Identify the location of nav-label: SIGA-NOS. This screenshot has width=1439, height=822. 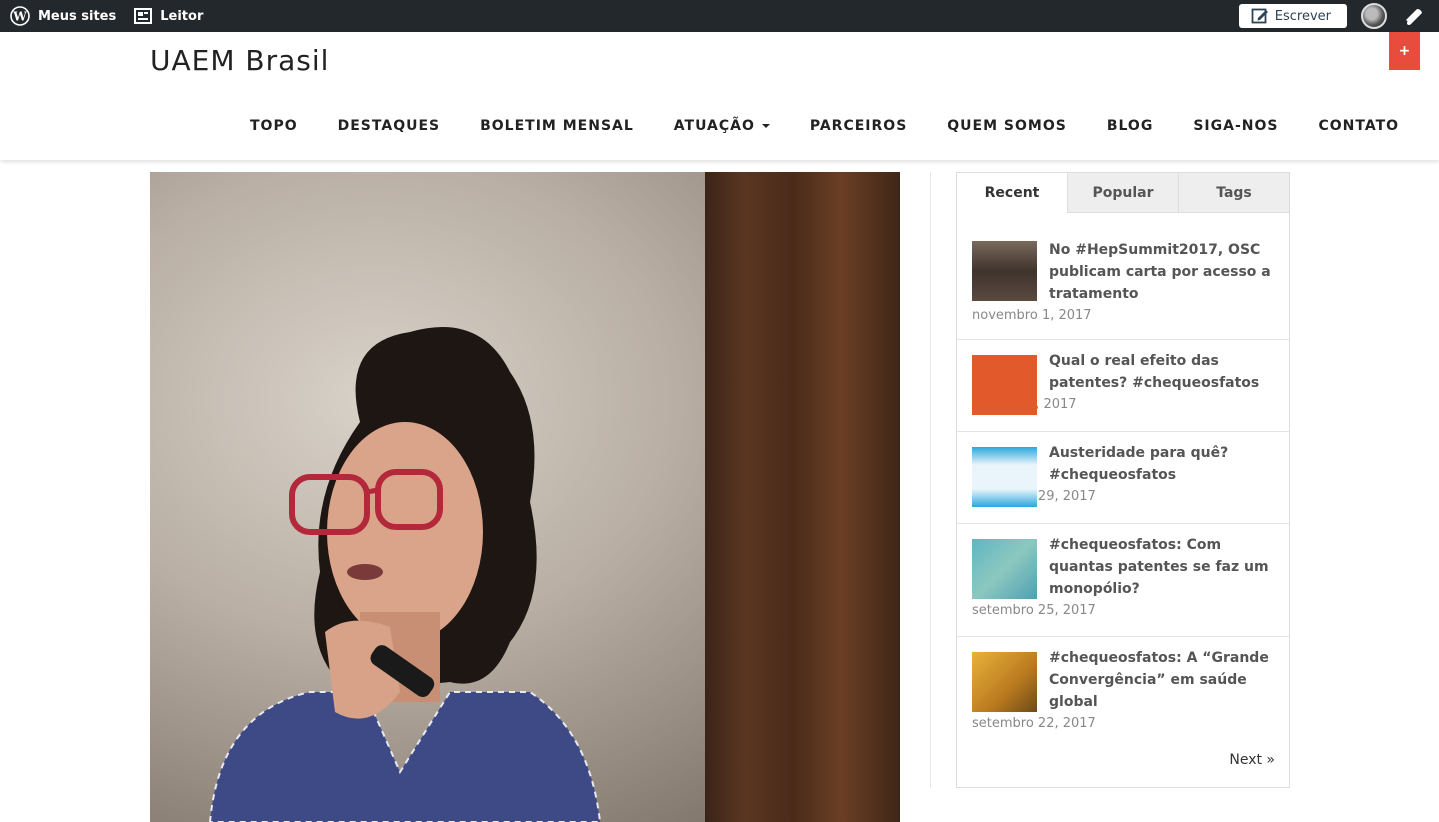
(1236, 126).